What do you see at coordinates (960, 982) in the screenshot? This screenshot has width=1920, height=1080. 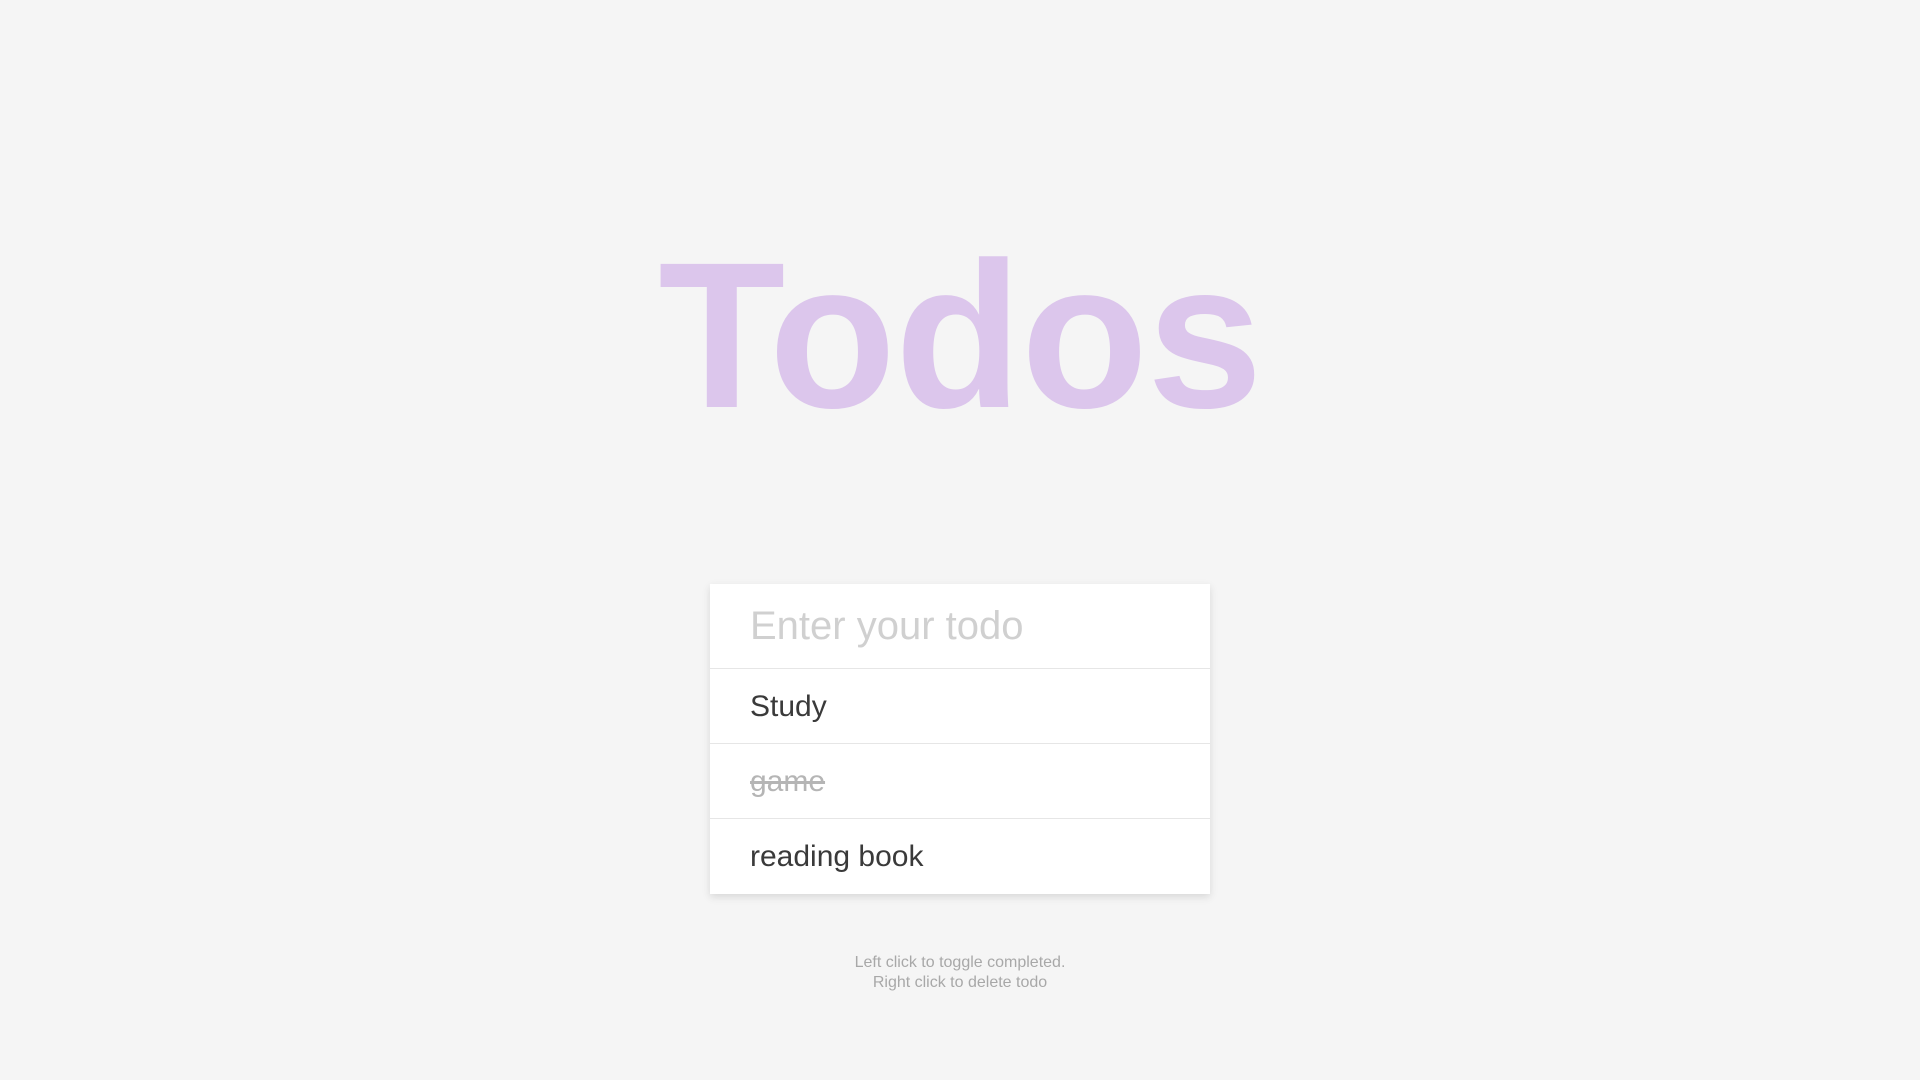 I see `hint-line-delete: Right click to delete todo` at bounding box center [960, 982].